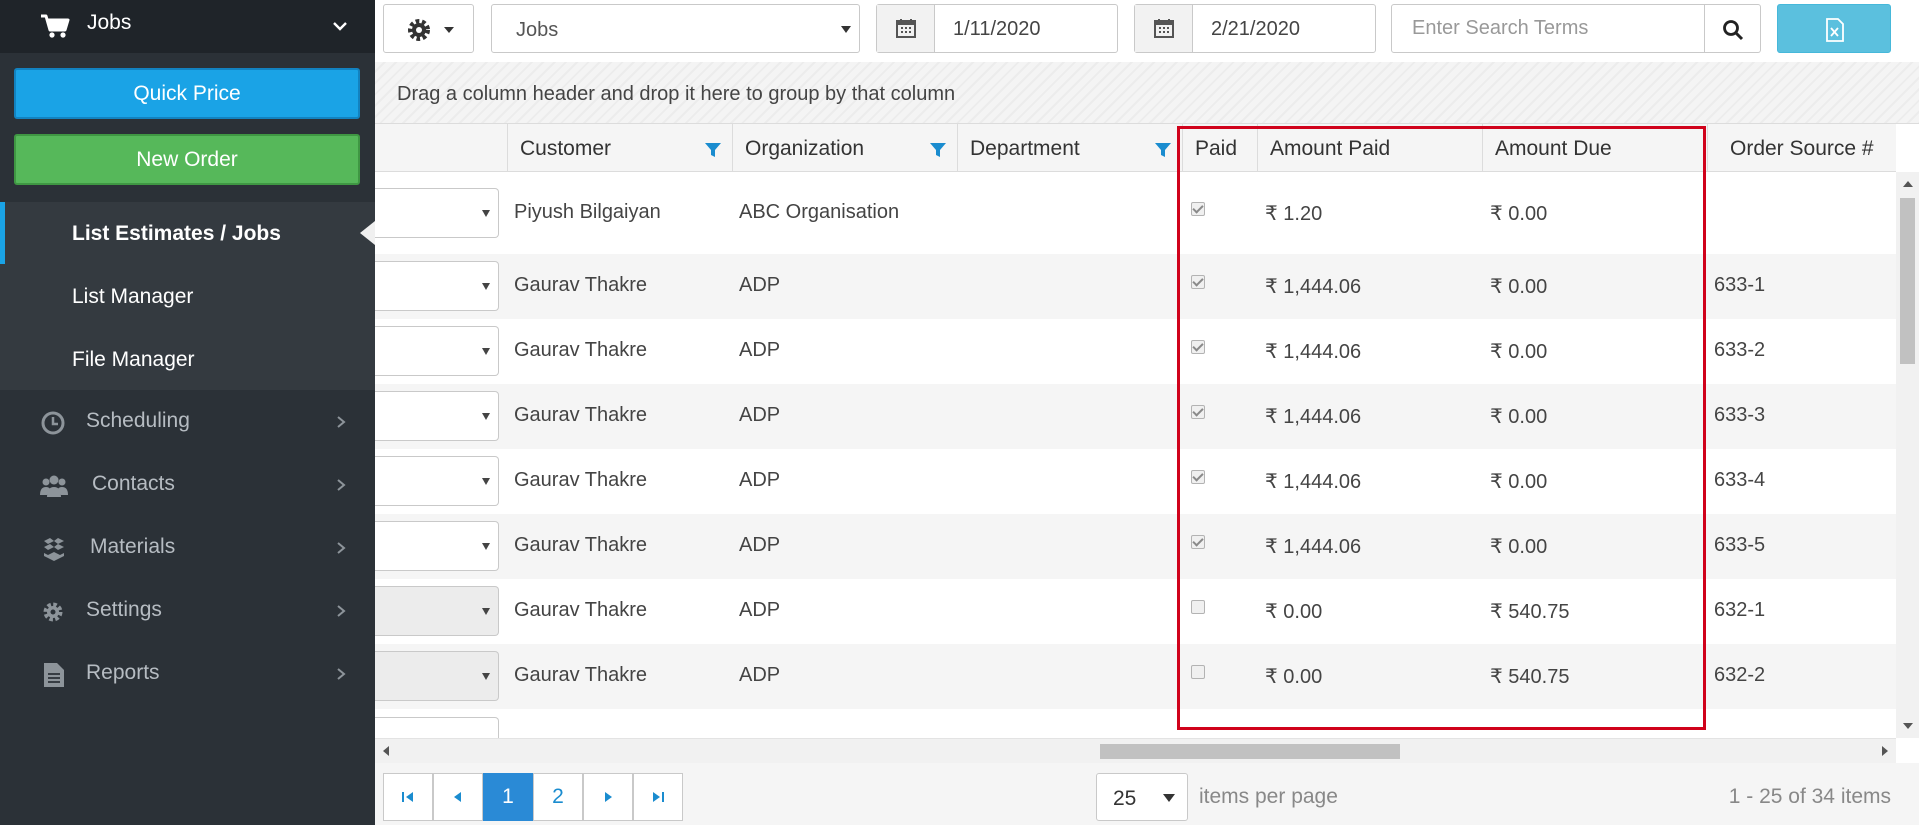  What do you see at coordinates (819, 212) in the screenshot?
I see `cell-organization: ABC Organisation` at bounding box center [819, 212].